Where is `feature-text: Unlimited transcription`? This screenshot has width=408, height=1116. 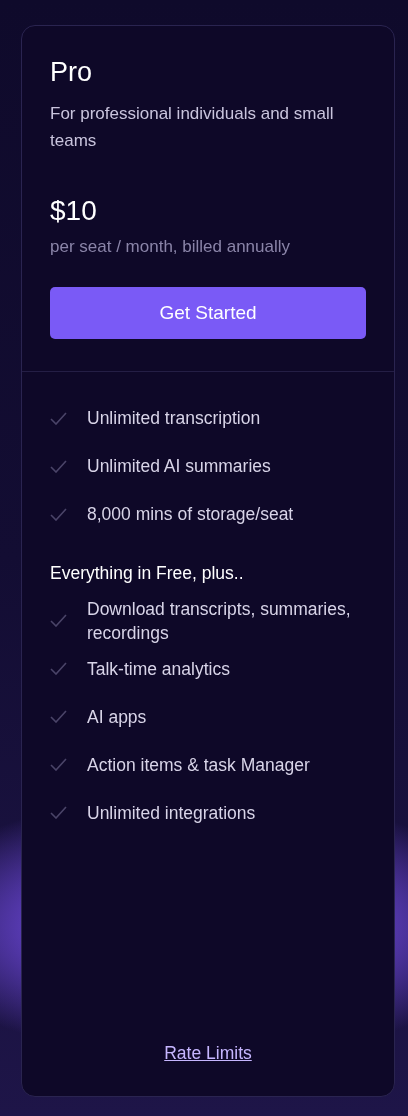
feature-text: Unlimited transcription is located at coordinates (174, 419).